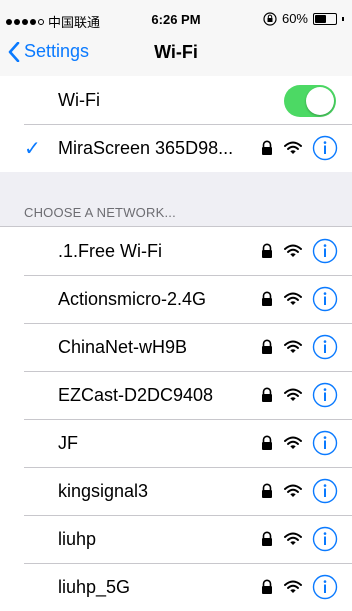 This screenshot has height=611, width=352. Describe the element at coordinates (103, 490) in the screenshot. I see `network-name: kingsignal3` at that location.